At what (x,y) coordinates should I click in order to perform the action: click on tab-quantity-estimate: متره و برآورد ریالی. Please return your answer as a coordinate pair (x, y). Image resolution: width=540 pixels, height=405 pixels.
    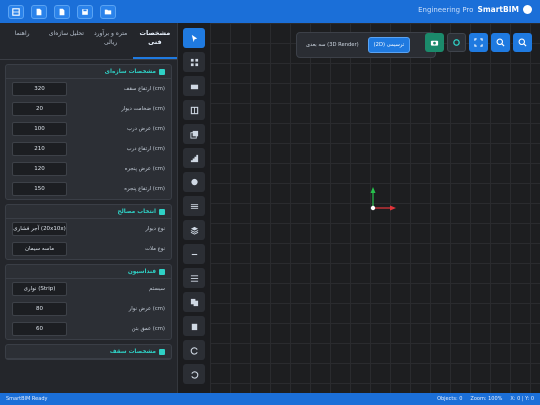
    Looking at the image, I should click on (111, 41).